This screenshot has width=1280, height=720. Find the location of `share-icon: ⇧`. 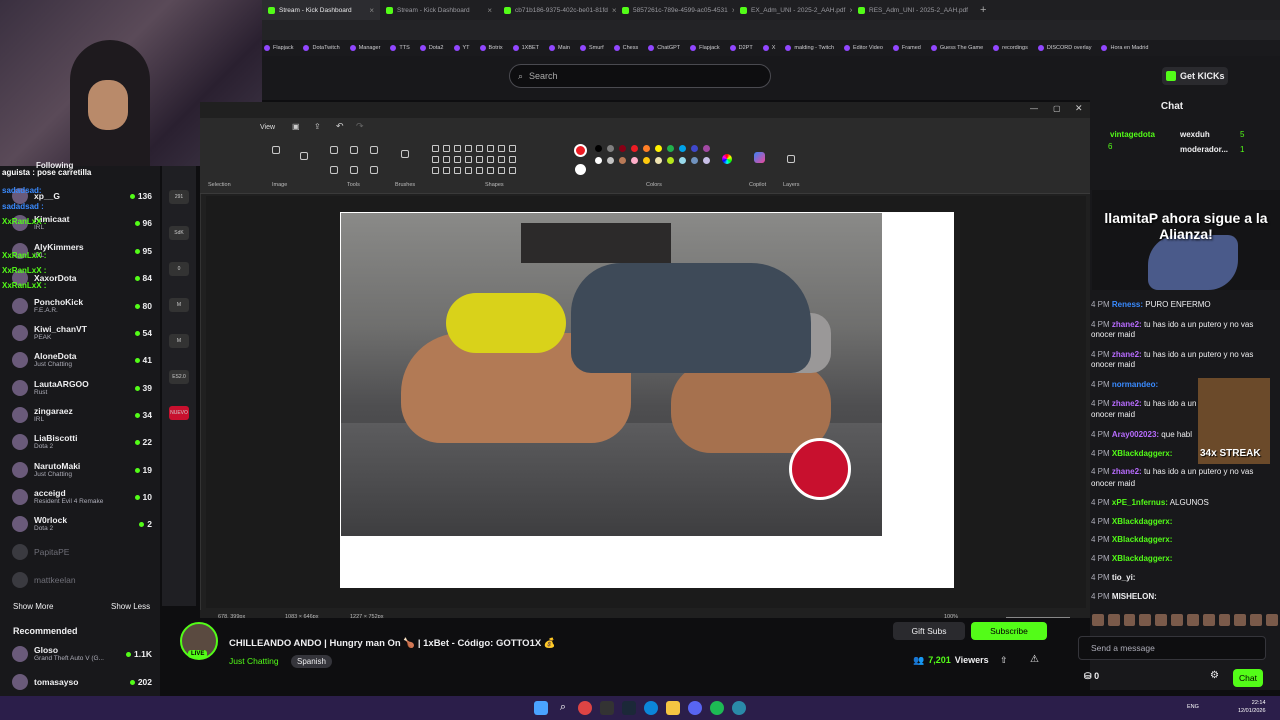

share-icon: ⇧ is located at coordinates (1004, 660).